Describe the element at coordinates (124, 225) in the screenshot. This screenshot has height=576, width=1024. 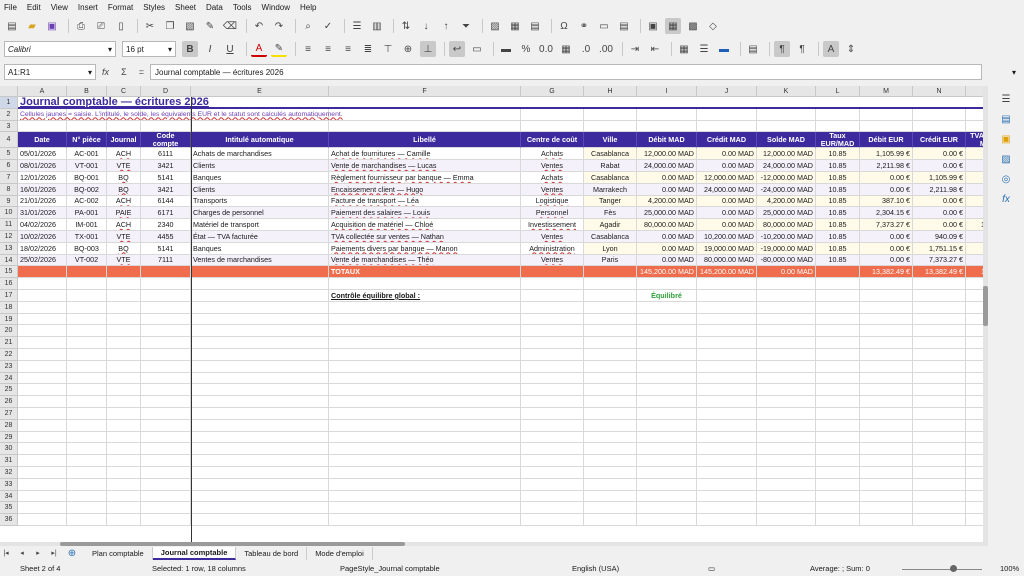
I see `entry-cell: ACH` at that location.